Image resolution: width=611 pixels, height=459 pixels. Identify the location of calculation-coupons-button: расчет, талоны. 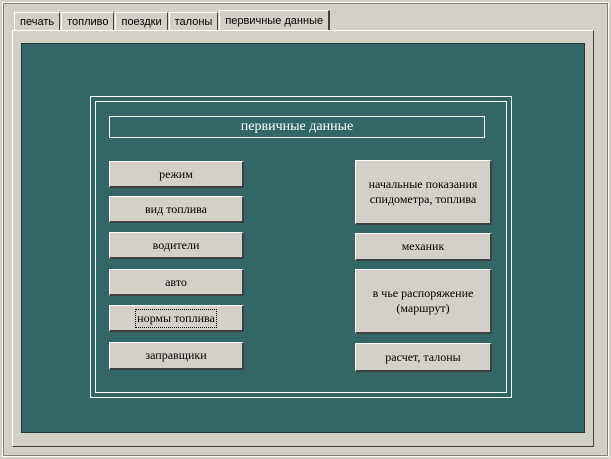
(423, 357).